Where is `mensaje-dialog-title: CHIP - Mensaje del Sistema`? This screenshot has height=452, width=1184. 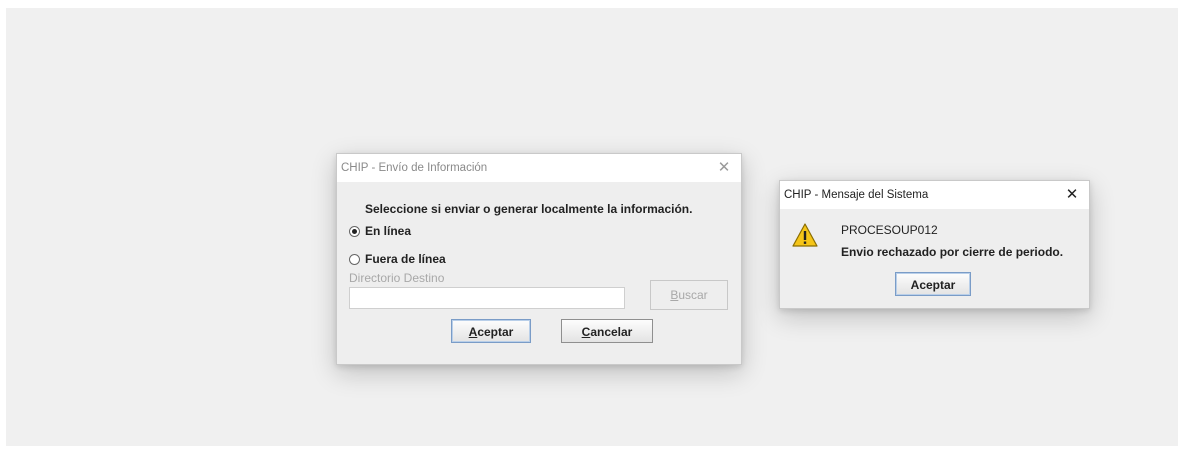 mensaje-dialog-title: CHIP - Mensaje del Sistema is located at coordinates (856, 195).